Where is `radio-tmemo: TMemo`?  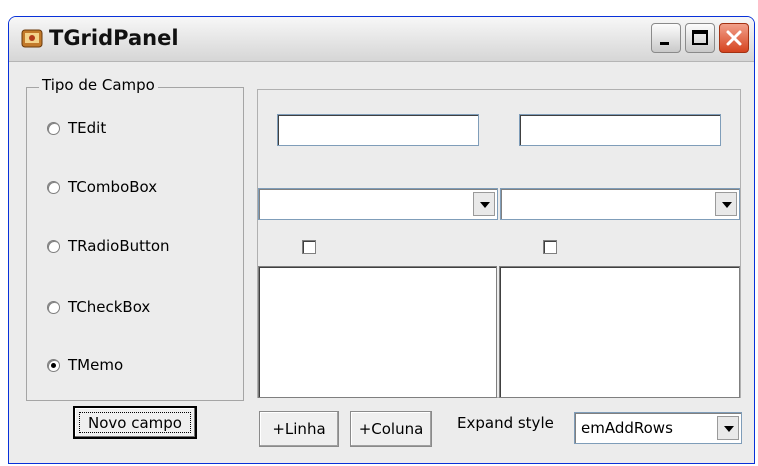
radio-tmemo: TMemo is located at coordinates (85, 365).